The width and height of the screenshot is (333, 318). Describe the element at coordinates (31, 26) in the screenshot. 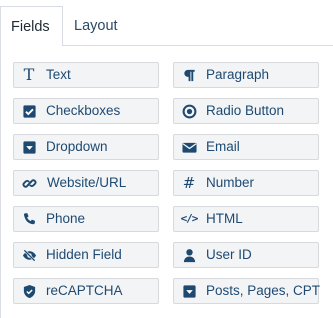

I see `tab-fields: Fields` at that location.